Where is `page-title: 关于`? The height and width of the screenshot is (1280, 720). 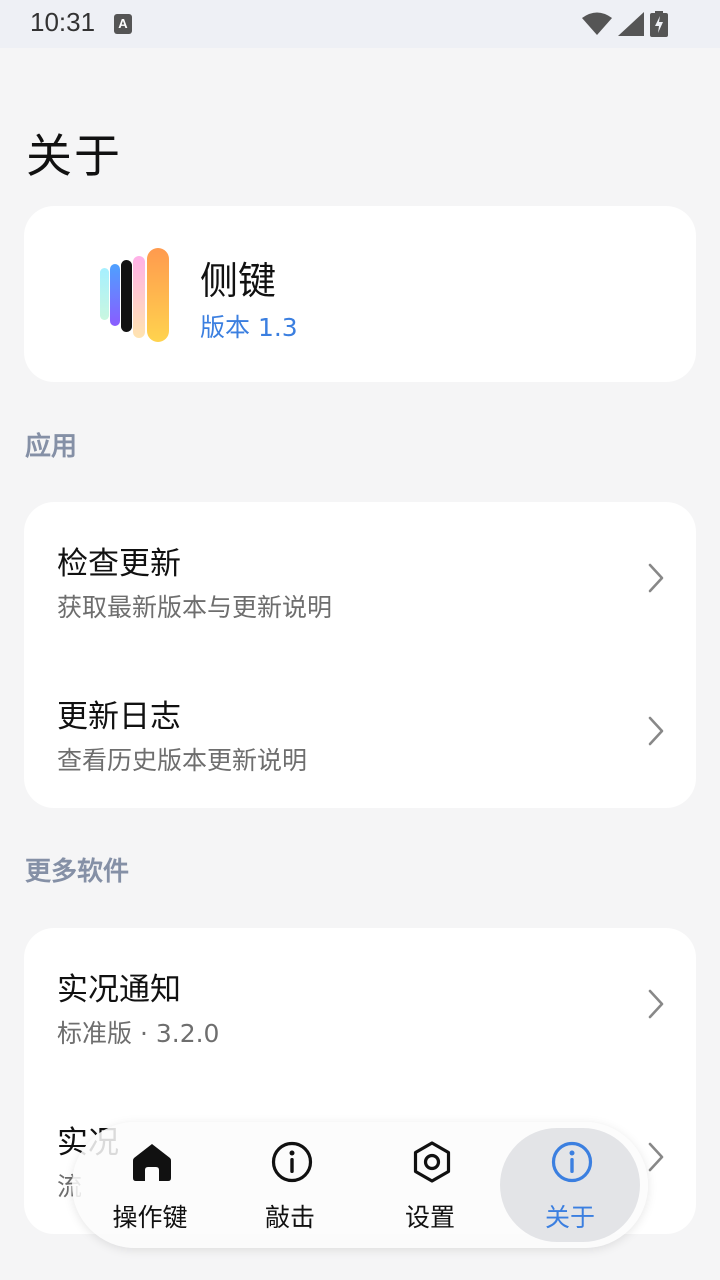
page-title: 关于 is located at coordinates (74, 156).